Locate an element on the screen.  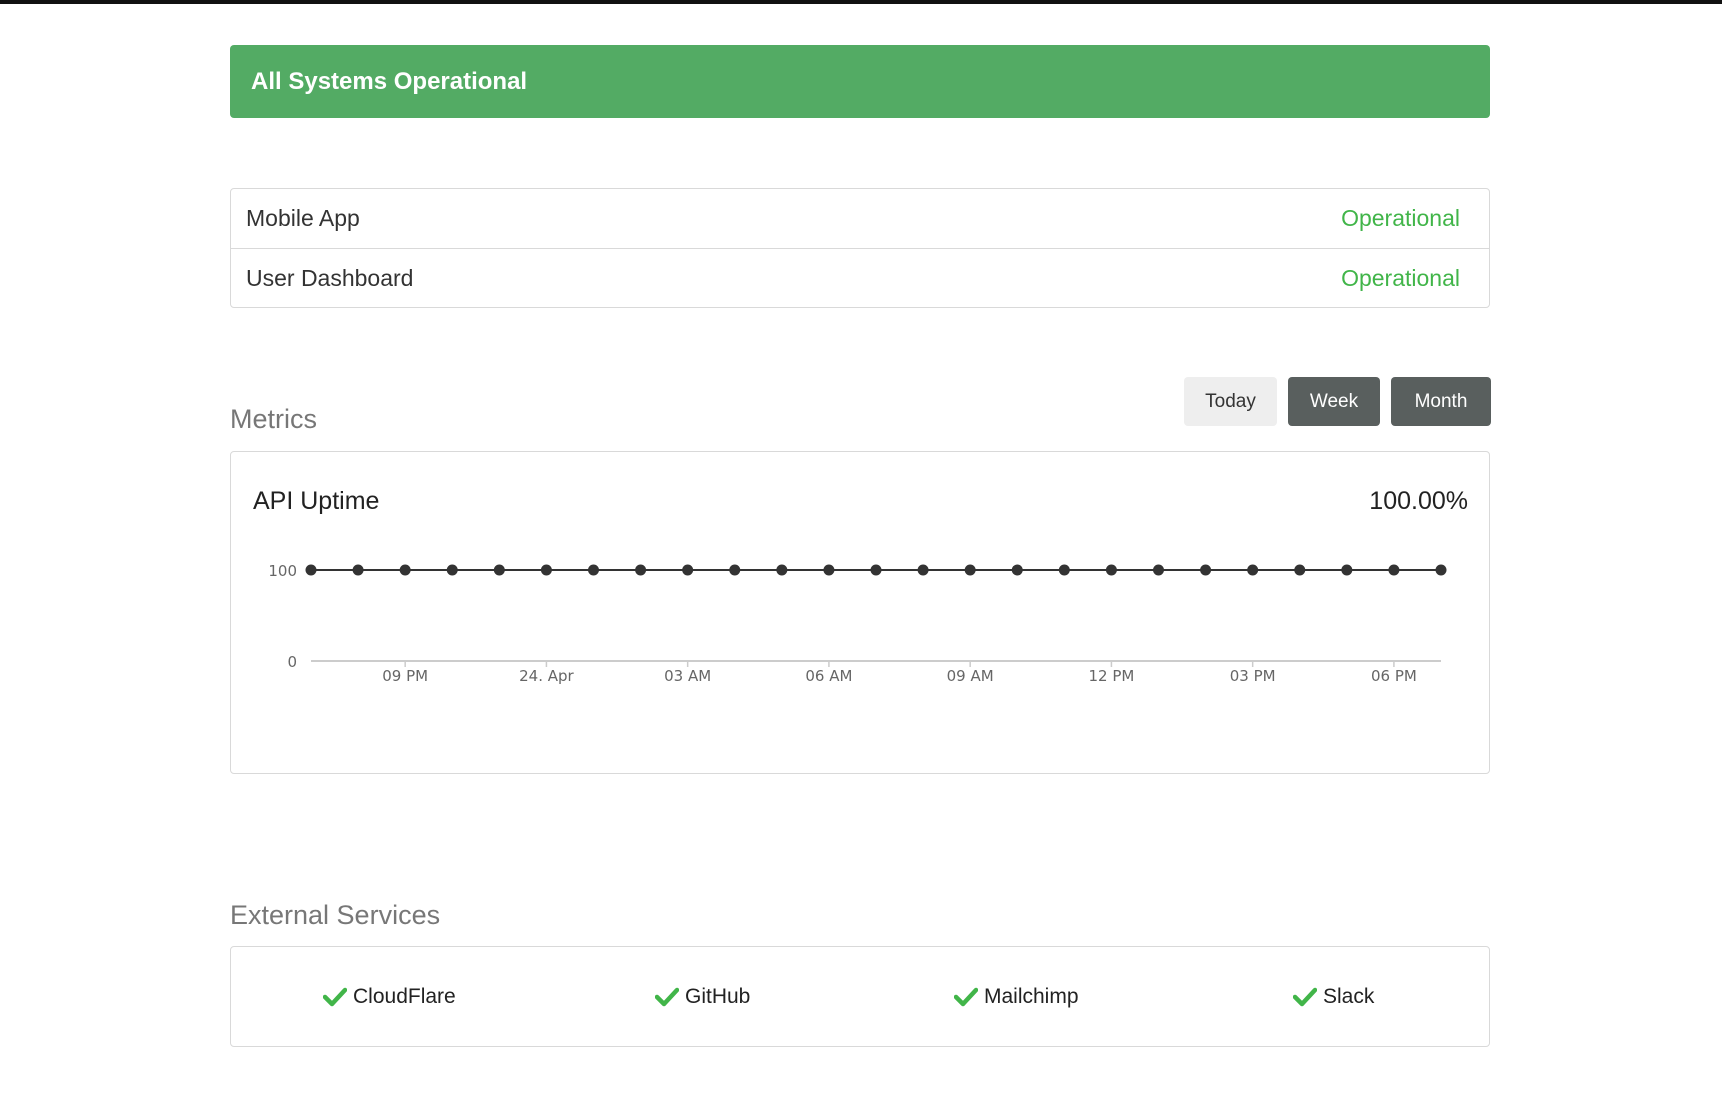
external-service-name: GitHub is located at coordinates (718, 996).